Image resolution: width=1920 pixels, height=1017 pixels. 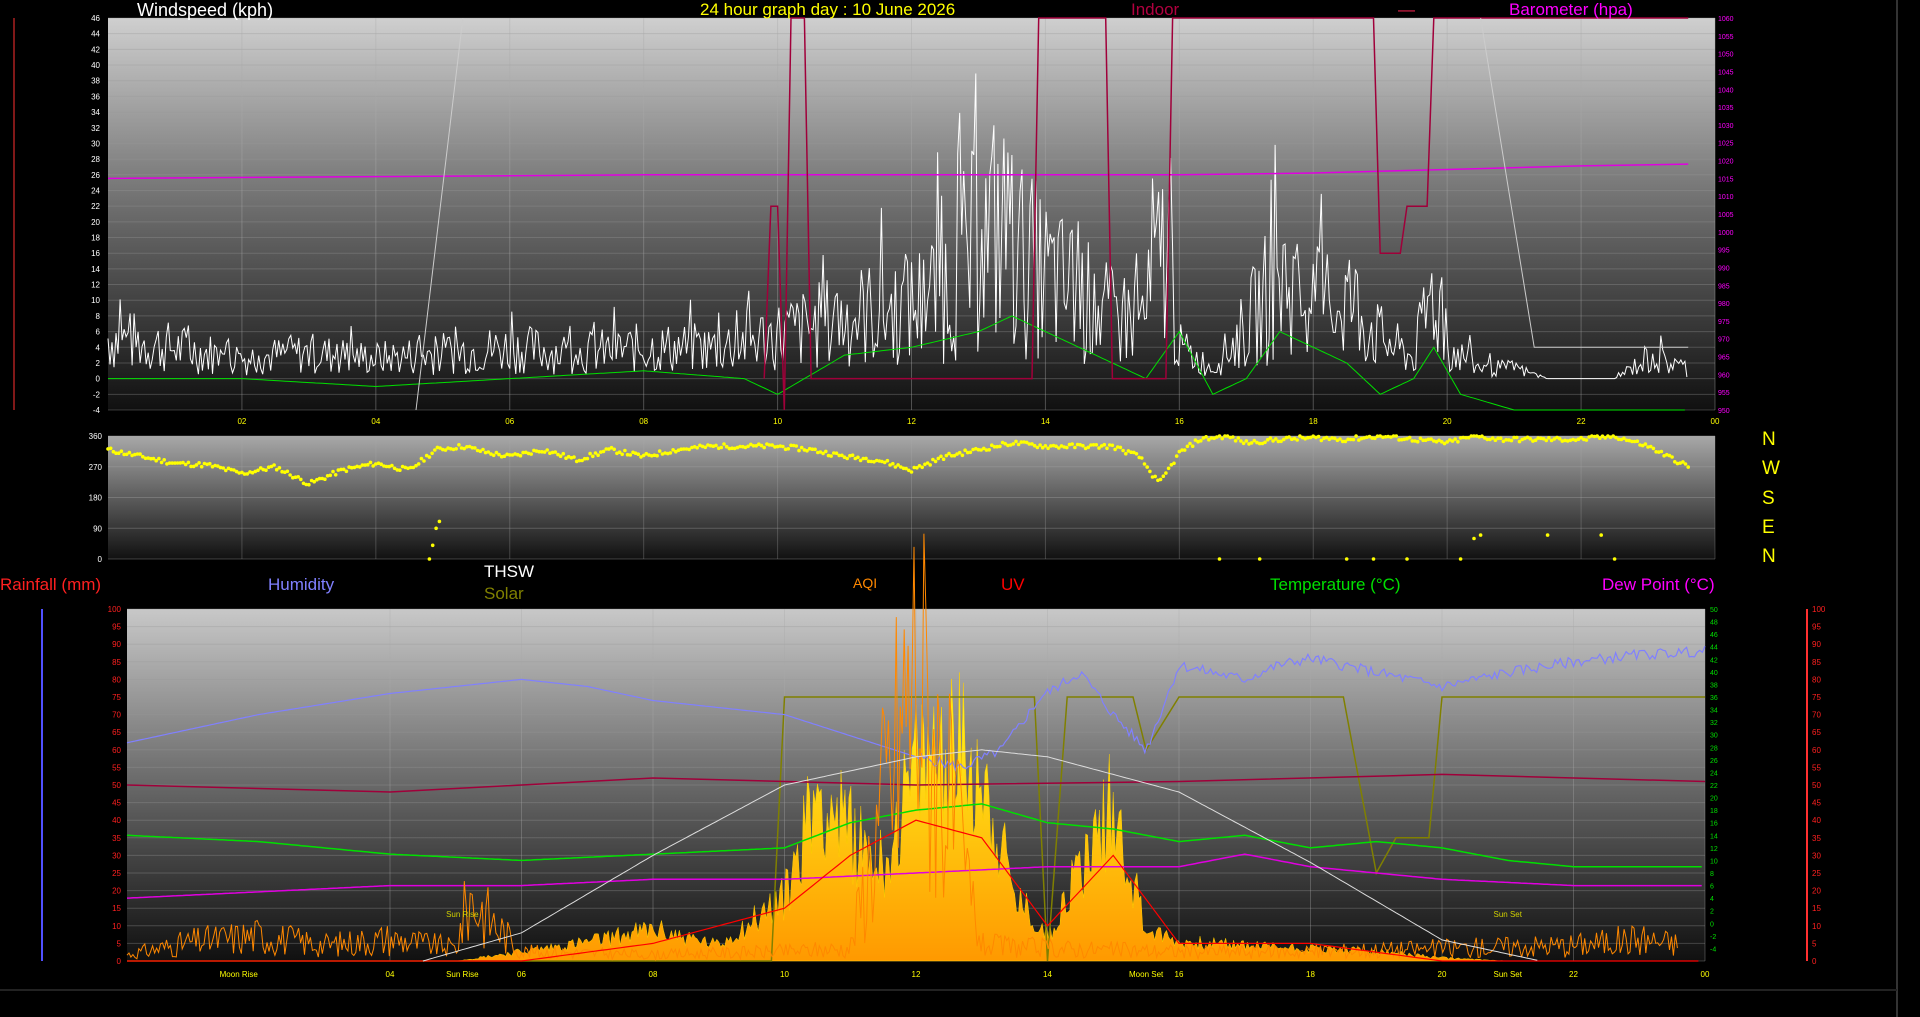 What do you see at coordinates (1714, 736) in the screenshot?
I see `temperature-y-tick-label: 30` at bounding box center [1714, 736].